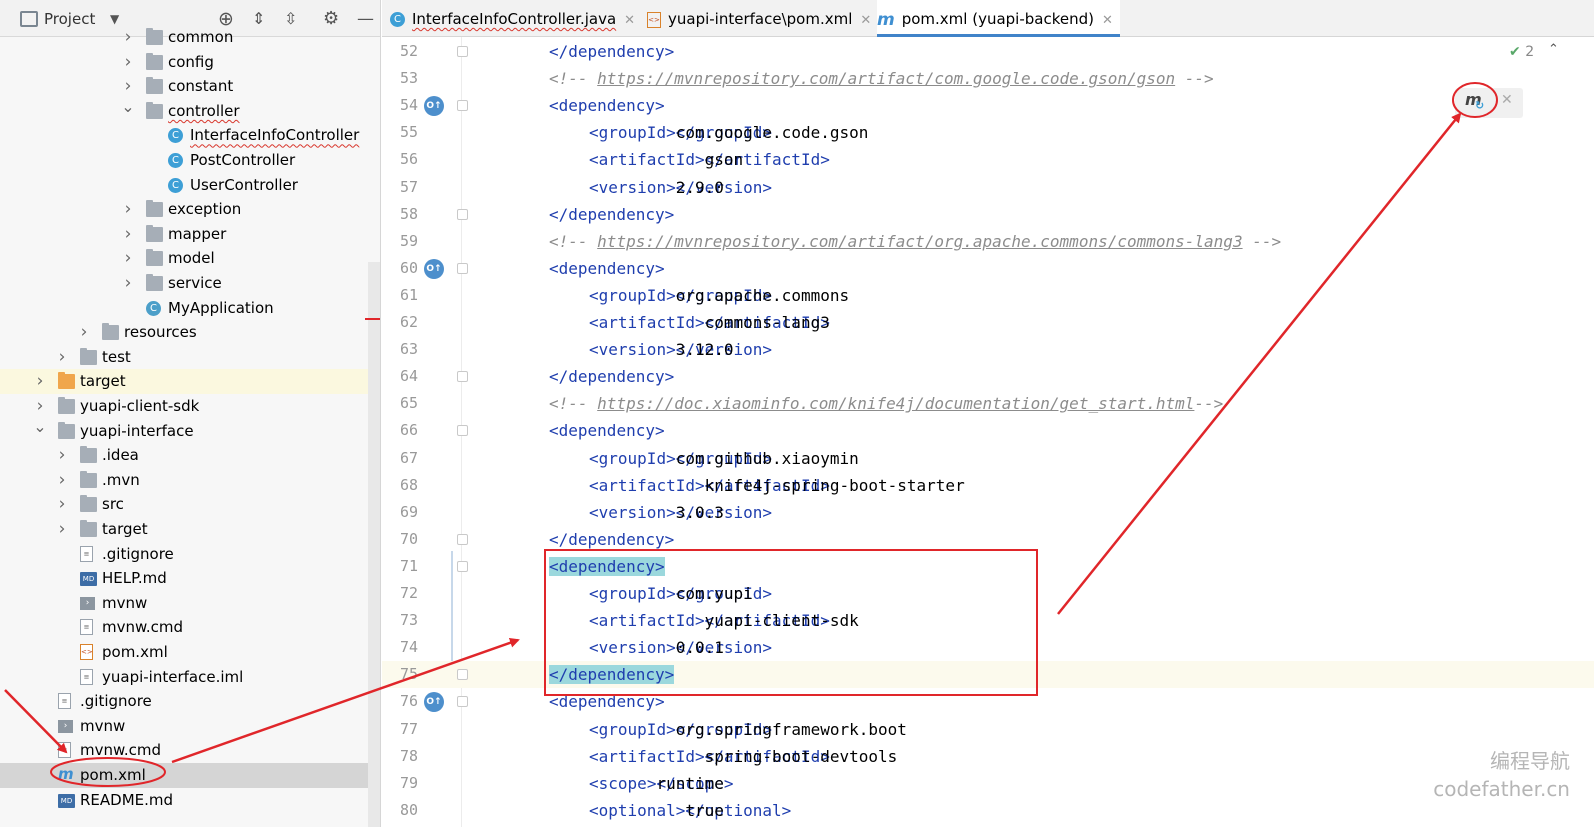 The width and height of the screenshot is (1594, 827). I want to click on tree-item: › test, so click(190, 357).